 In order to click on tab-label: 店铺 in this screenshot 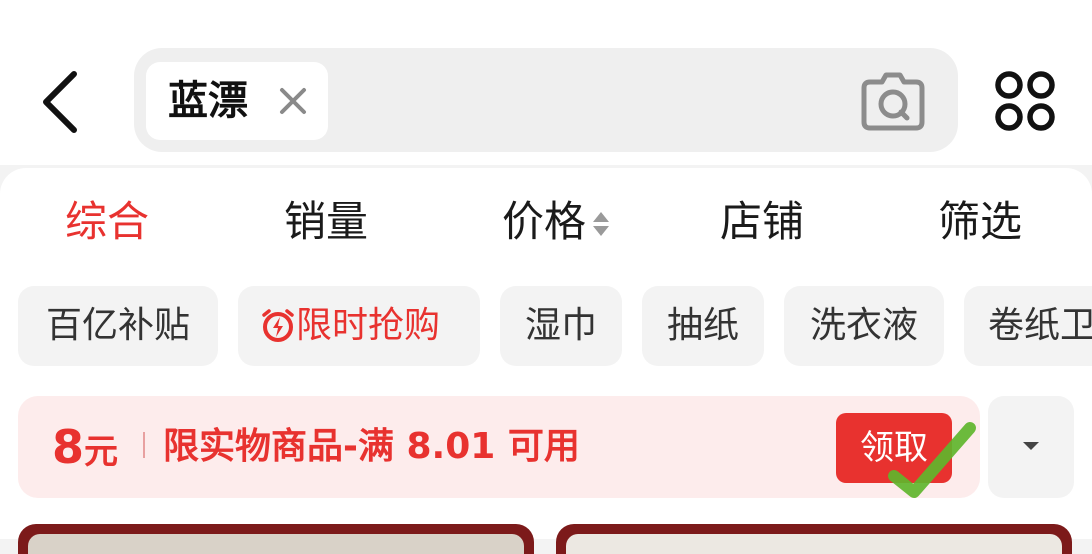, I will do `click(762, 221)`.